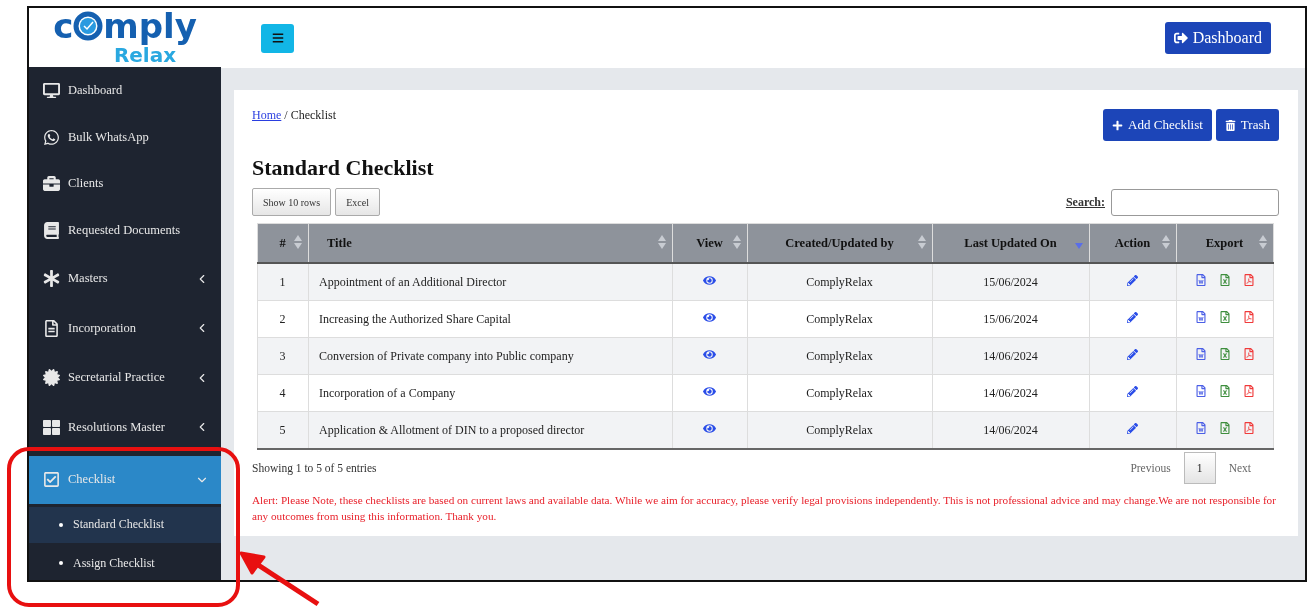 The height and width of the screenshot is (610, 1308). Describe the element at coordinates (125, 427) in the screenshot. I see `sidebar-item: Resolutions Master` at that location.